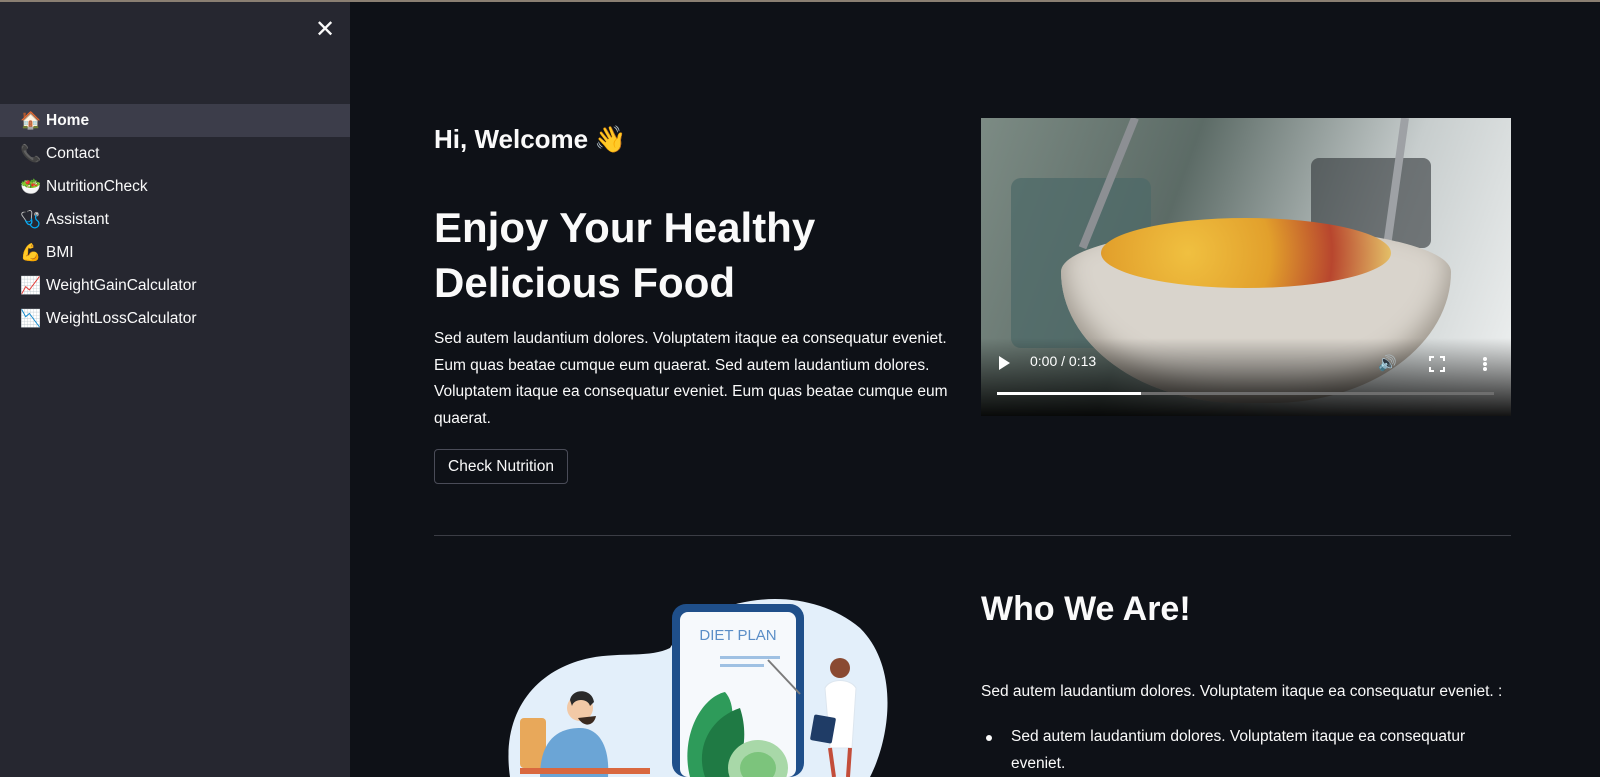 The height and width of the screenshot is (777, 1600). What do you see at coordinates (121, 285) in the screenshot?
I see `sidebar-item-label: WeightGainCalculator` at bounding box center [121, 285].